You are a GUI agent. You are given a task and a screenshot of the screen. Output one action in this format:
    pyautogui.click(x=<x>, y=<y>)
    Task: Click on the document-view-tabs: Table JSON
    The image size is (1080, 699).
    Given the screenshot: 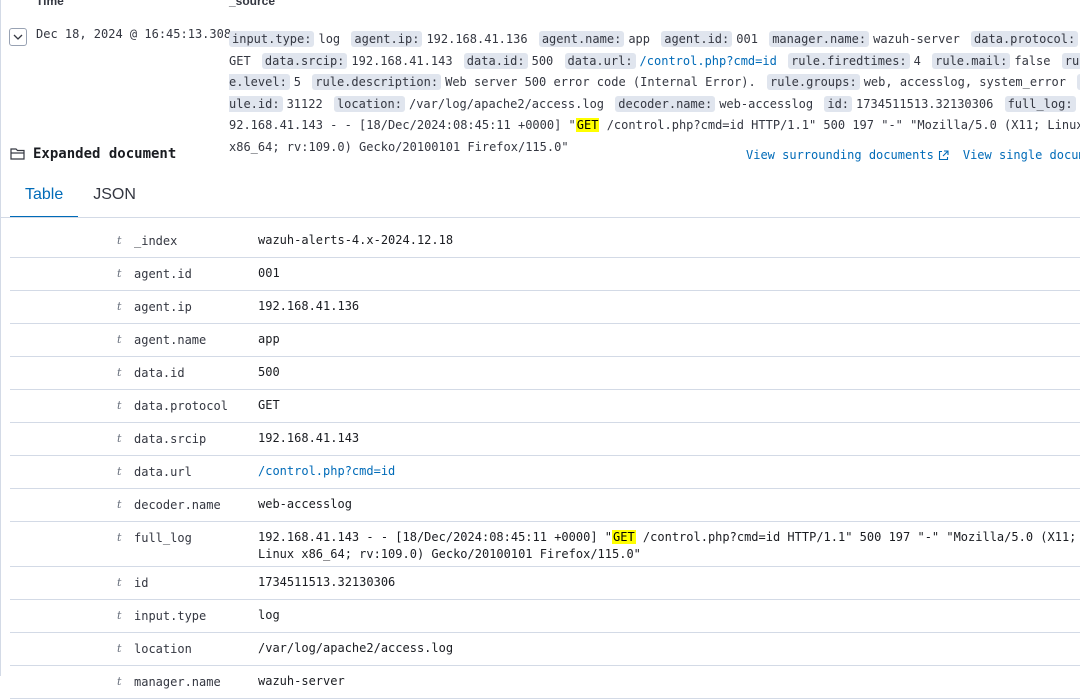 What is the action you would take?
    pyautogui.click(x=80, y=199)
    